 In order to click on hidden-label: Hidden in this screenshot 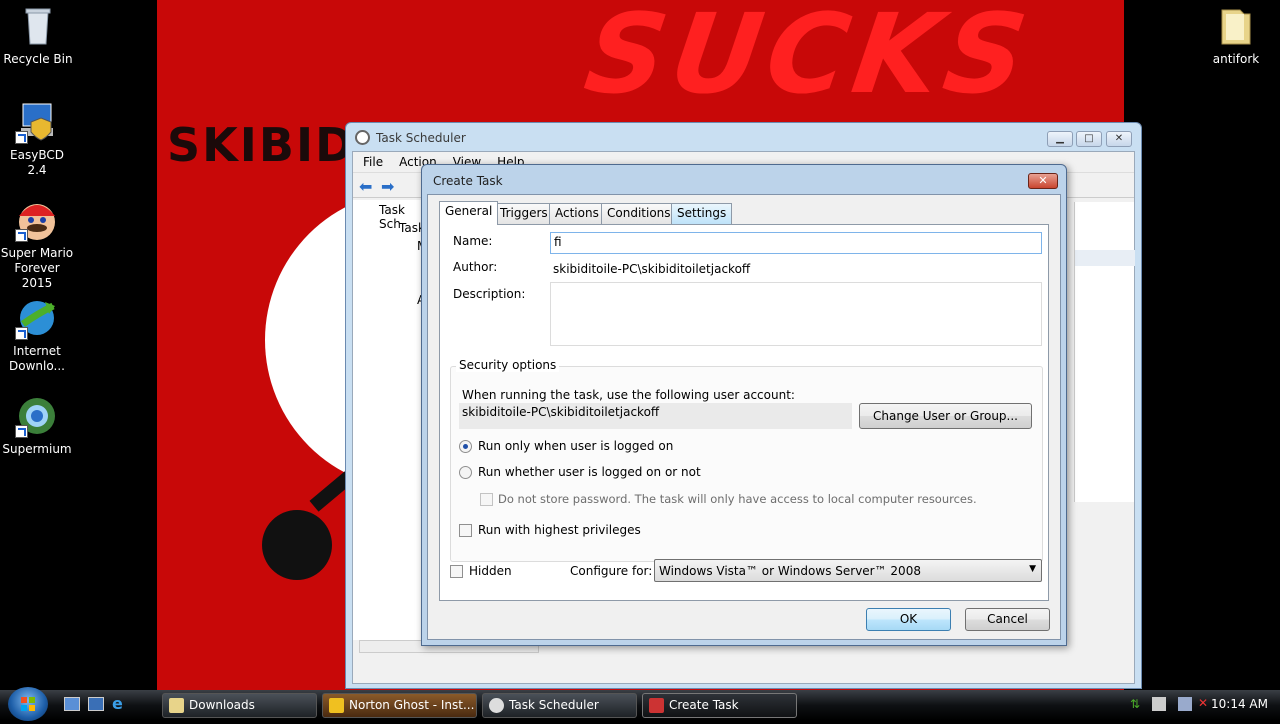, I will do `click(490, 571)`.